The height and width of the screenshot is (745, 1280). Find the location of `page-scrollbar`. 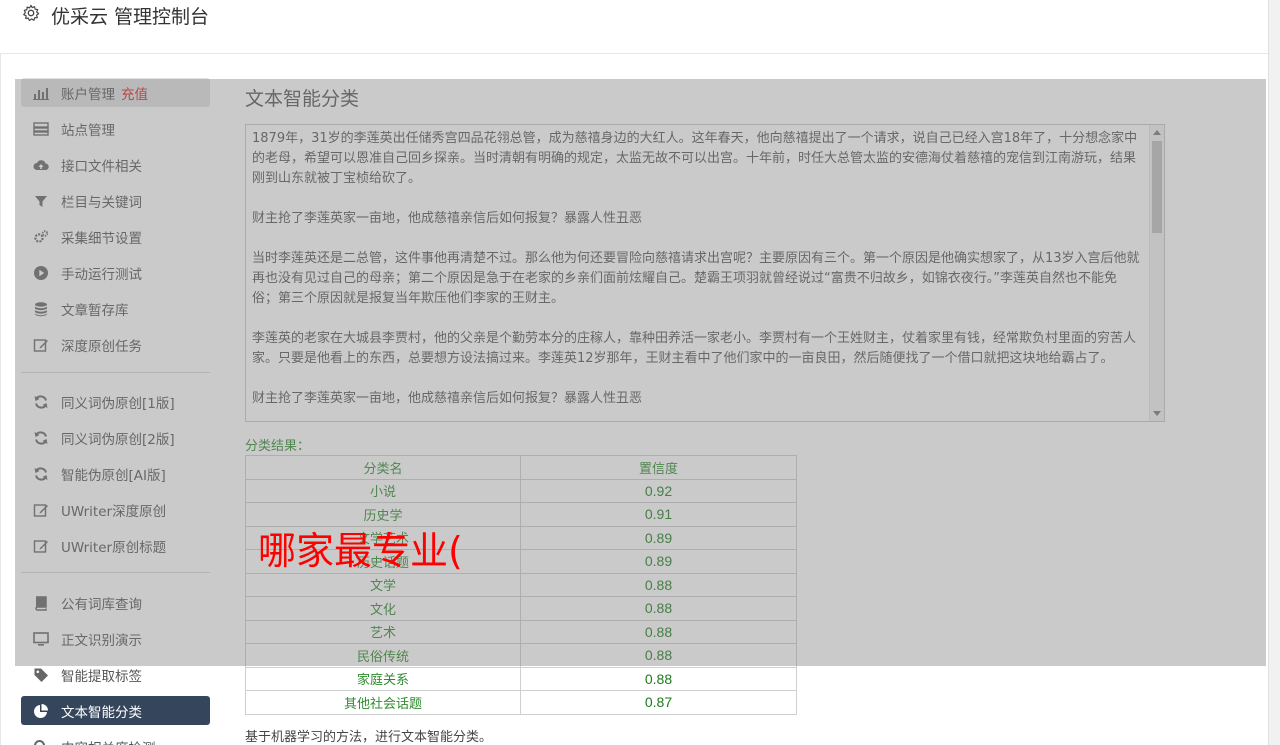

page-scrollbar is located at coordinates (1274, 372).